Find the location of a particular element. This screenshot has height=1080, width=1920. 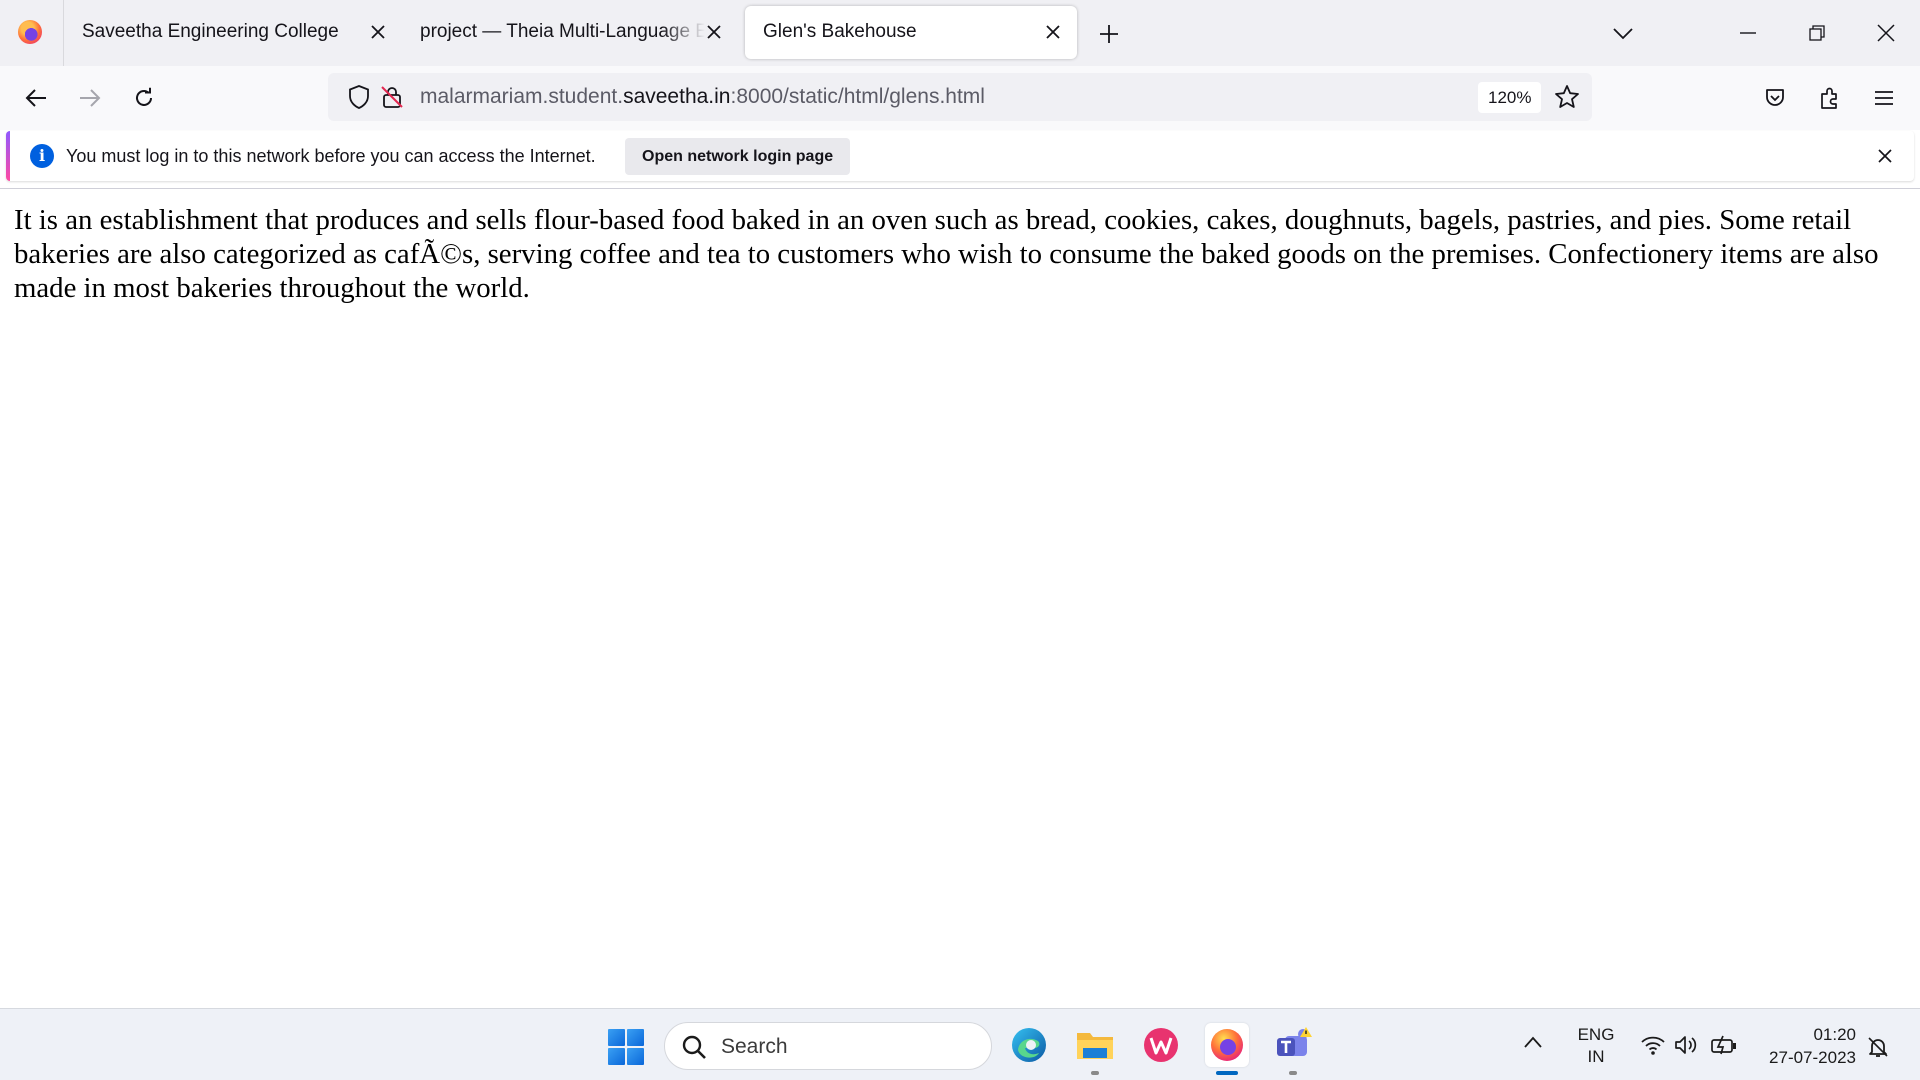

search-icon is located at coordinates (694, 1049).